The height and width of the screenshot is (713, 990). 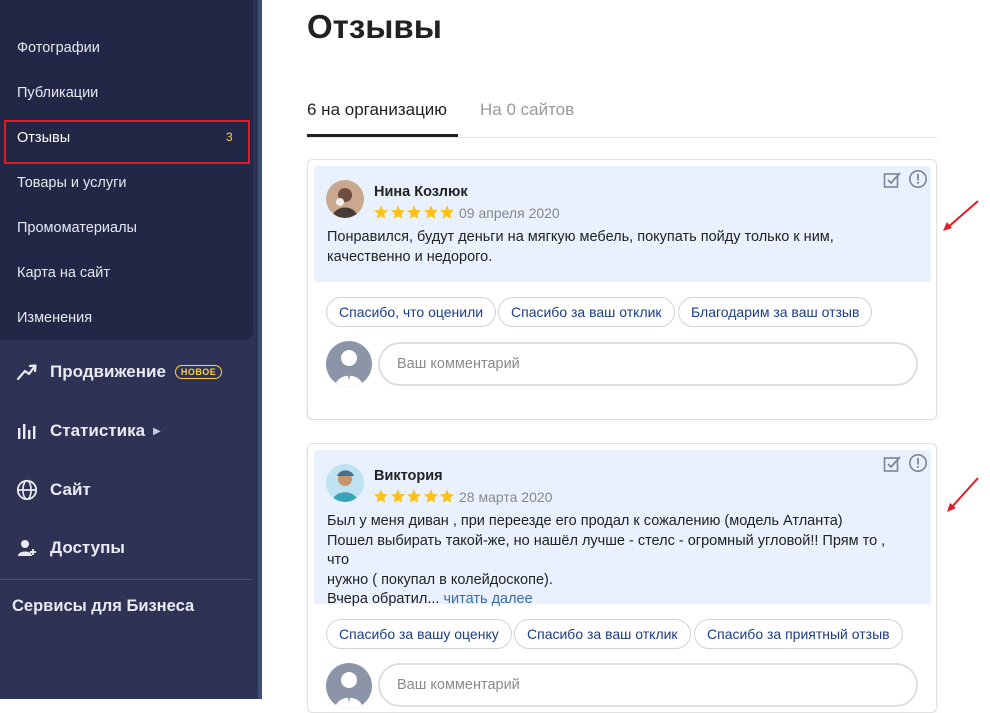 I want to click on business-services-link: Сервисы для Бизнеса, so click(x=103, y=606).